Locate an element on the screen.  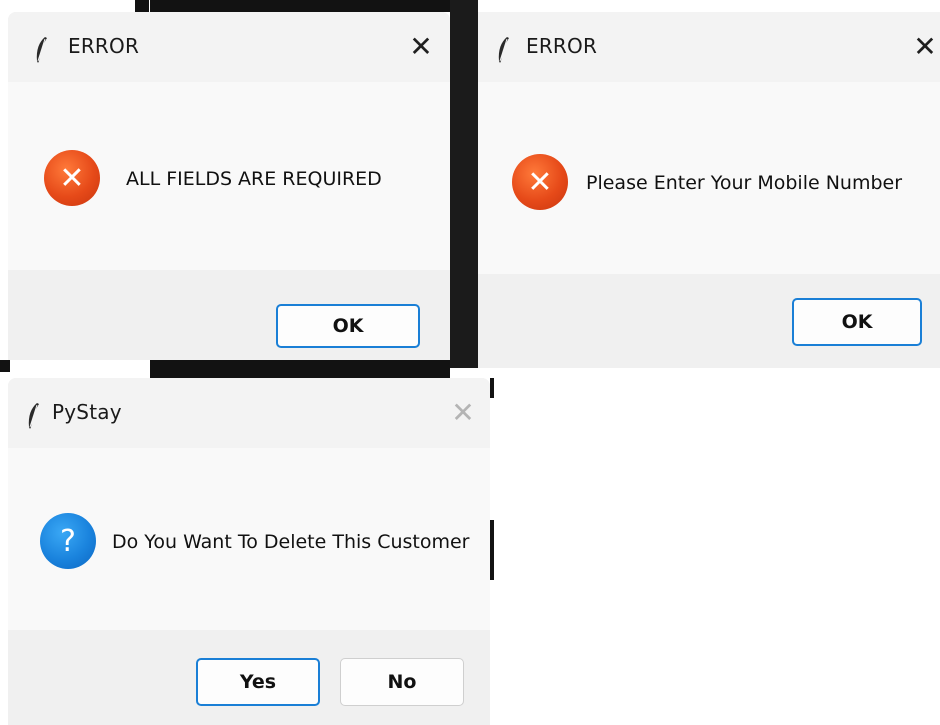
no-button: No is located at coordinates (402, 682).